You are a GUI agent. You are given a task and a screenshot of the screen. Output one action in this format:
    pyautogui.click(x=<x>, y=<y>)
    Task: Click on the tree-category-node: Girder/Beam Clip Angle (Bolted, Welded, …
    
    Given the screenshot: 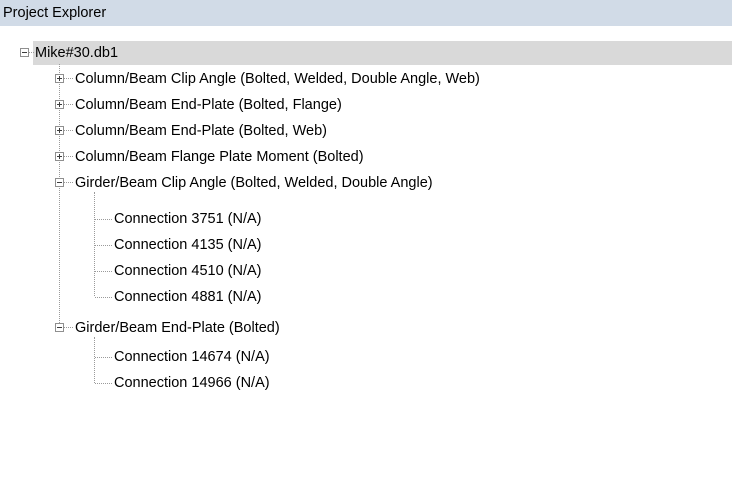 What is the action you would take?
    pyautogui.click(x=254, y=183)
    